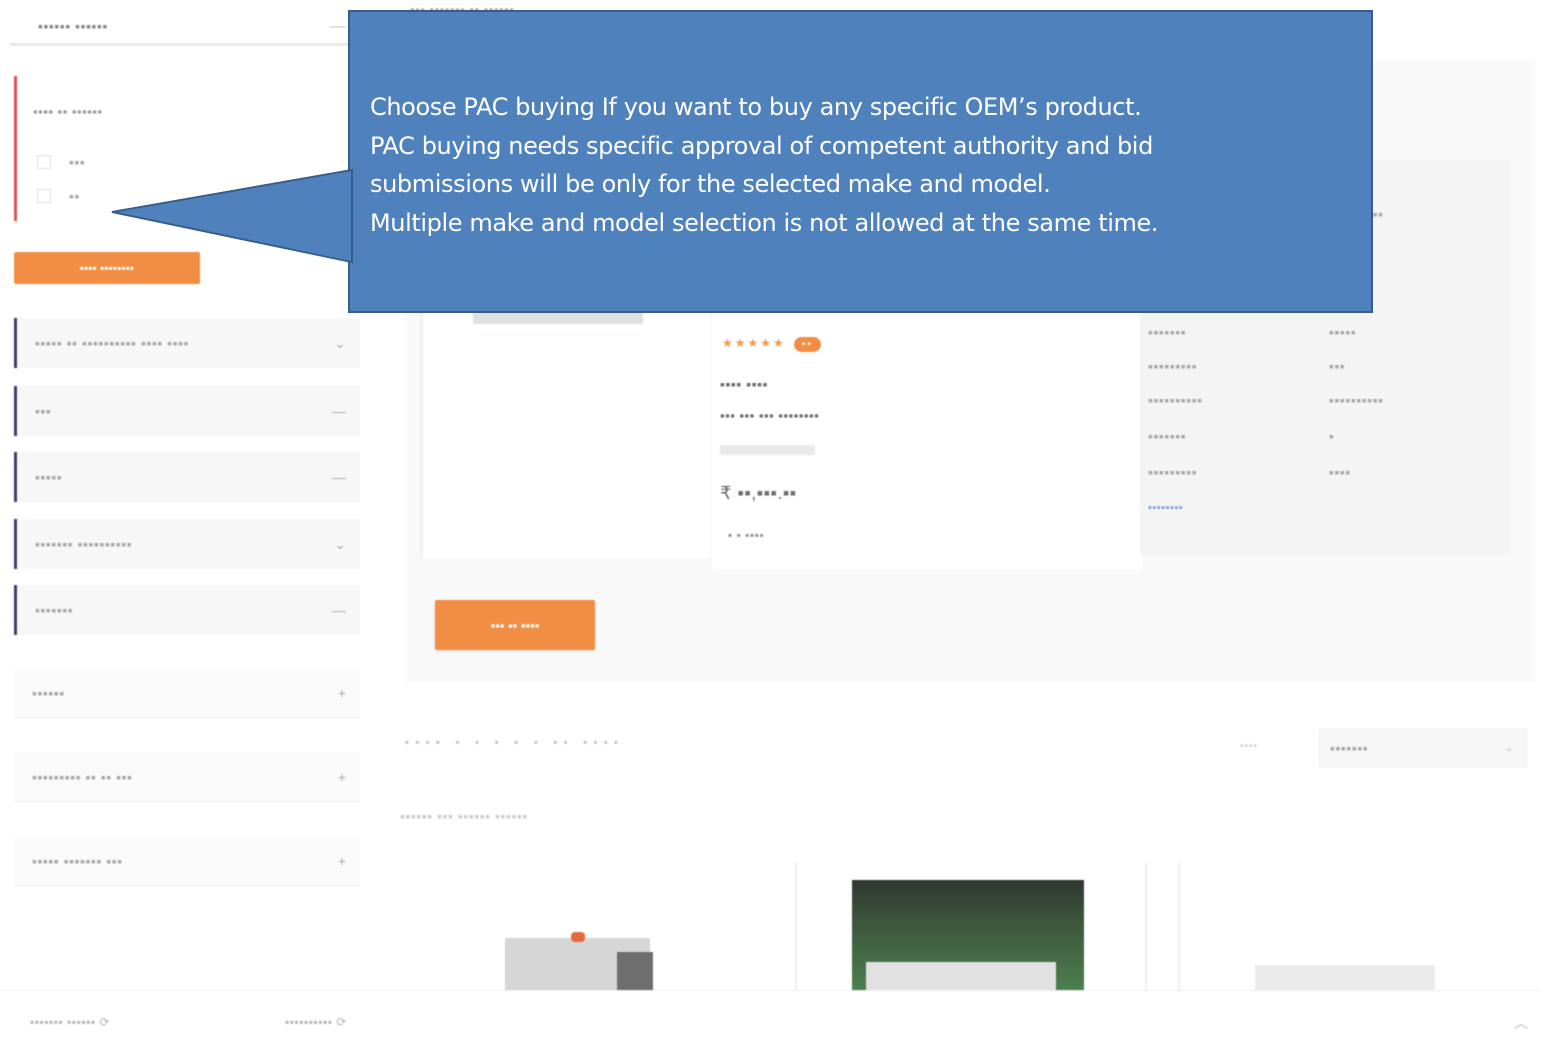  Describe the element at coordinates (232, 216) in the screenshot. I see `callout-pointer` at that location.